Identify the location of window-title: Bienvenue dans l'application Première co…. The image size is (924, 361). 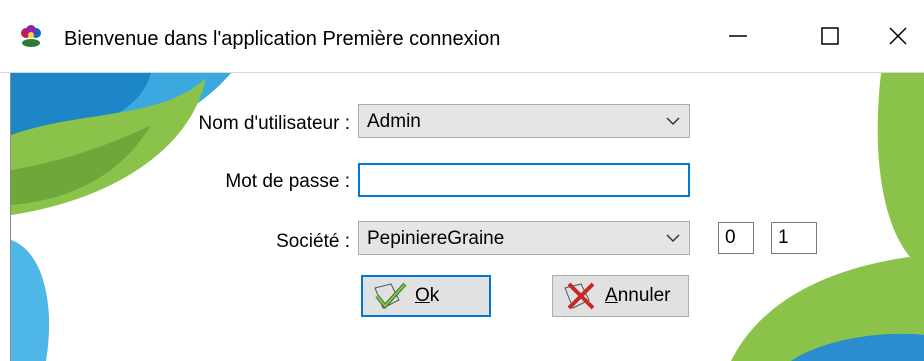
(282, 39).